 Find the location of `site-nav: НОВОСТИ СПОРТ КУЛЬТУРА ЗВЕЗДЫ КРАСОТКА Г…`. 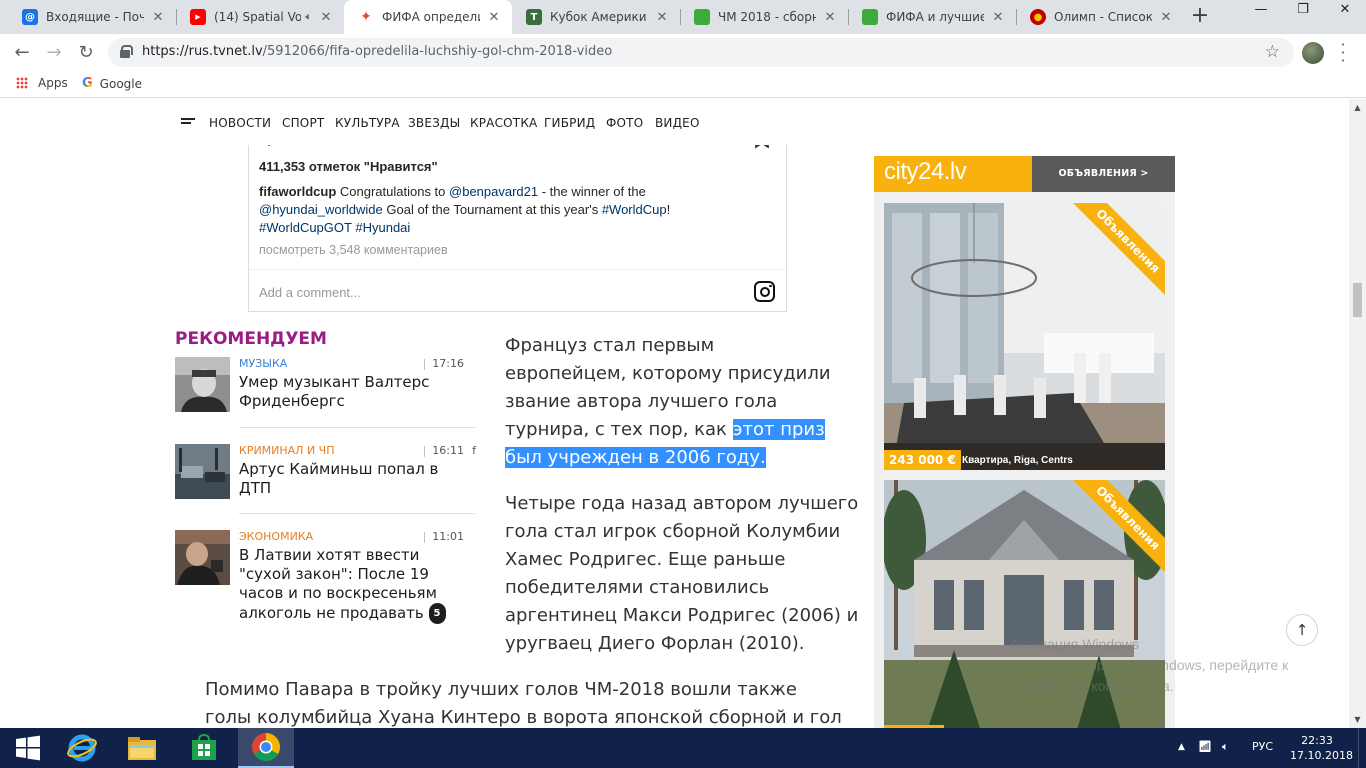

site-nav: НОВОСТИ СПОРТ КУЛЬТУРА ЗВЕЗДЫ КРАСОТКА Г… is located at coordinates (674, 122).